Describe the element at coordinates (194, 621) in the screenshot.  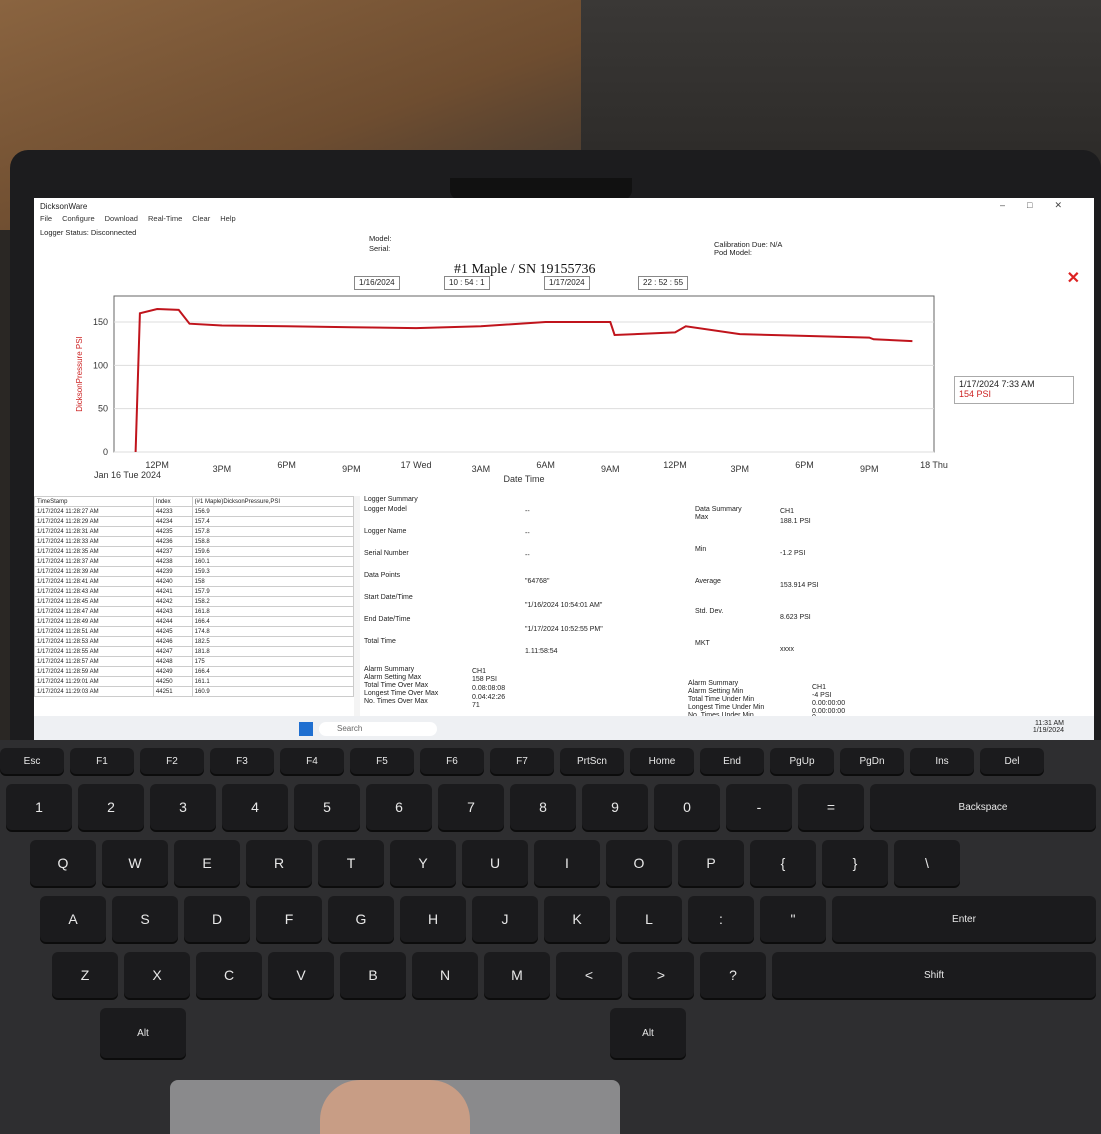
I see `table-row: 1/17/2024 11:28:49 AM 44244 166.4` at that location.